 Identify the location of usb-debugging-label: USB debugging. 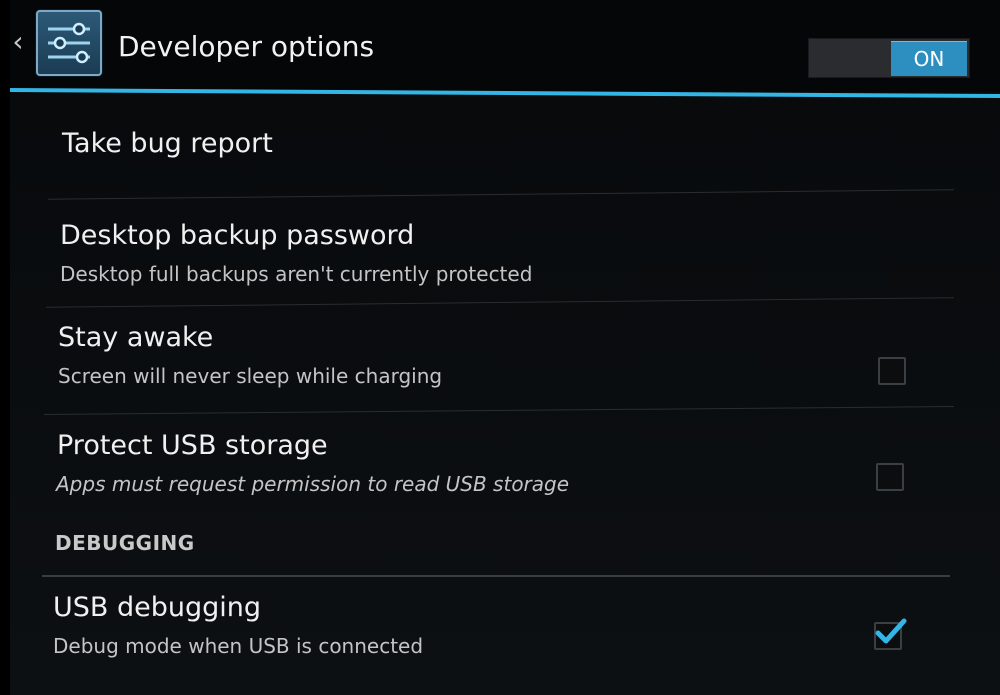
(157, 607).